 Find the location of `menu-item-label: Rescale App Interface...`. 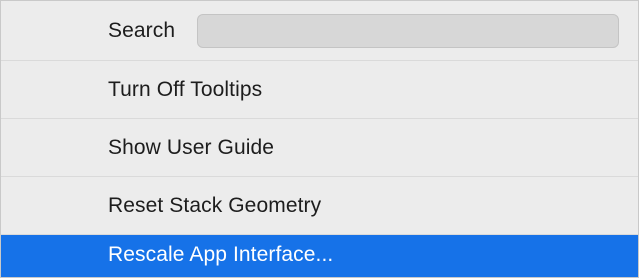

menu-item-label: Rescale App Interface... is located at coordinates (221, 254).